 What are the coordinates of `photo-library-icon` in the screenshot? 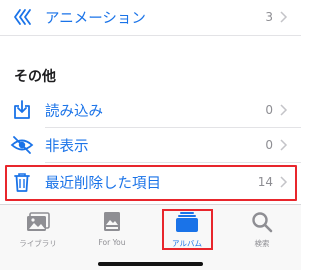 It's located at (38, 221).